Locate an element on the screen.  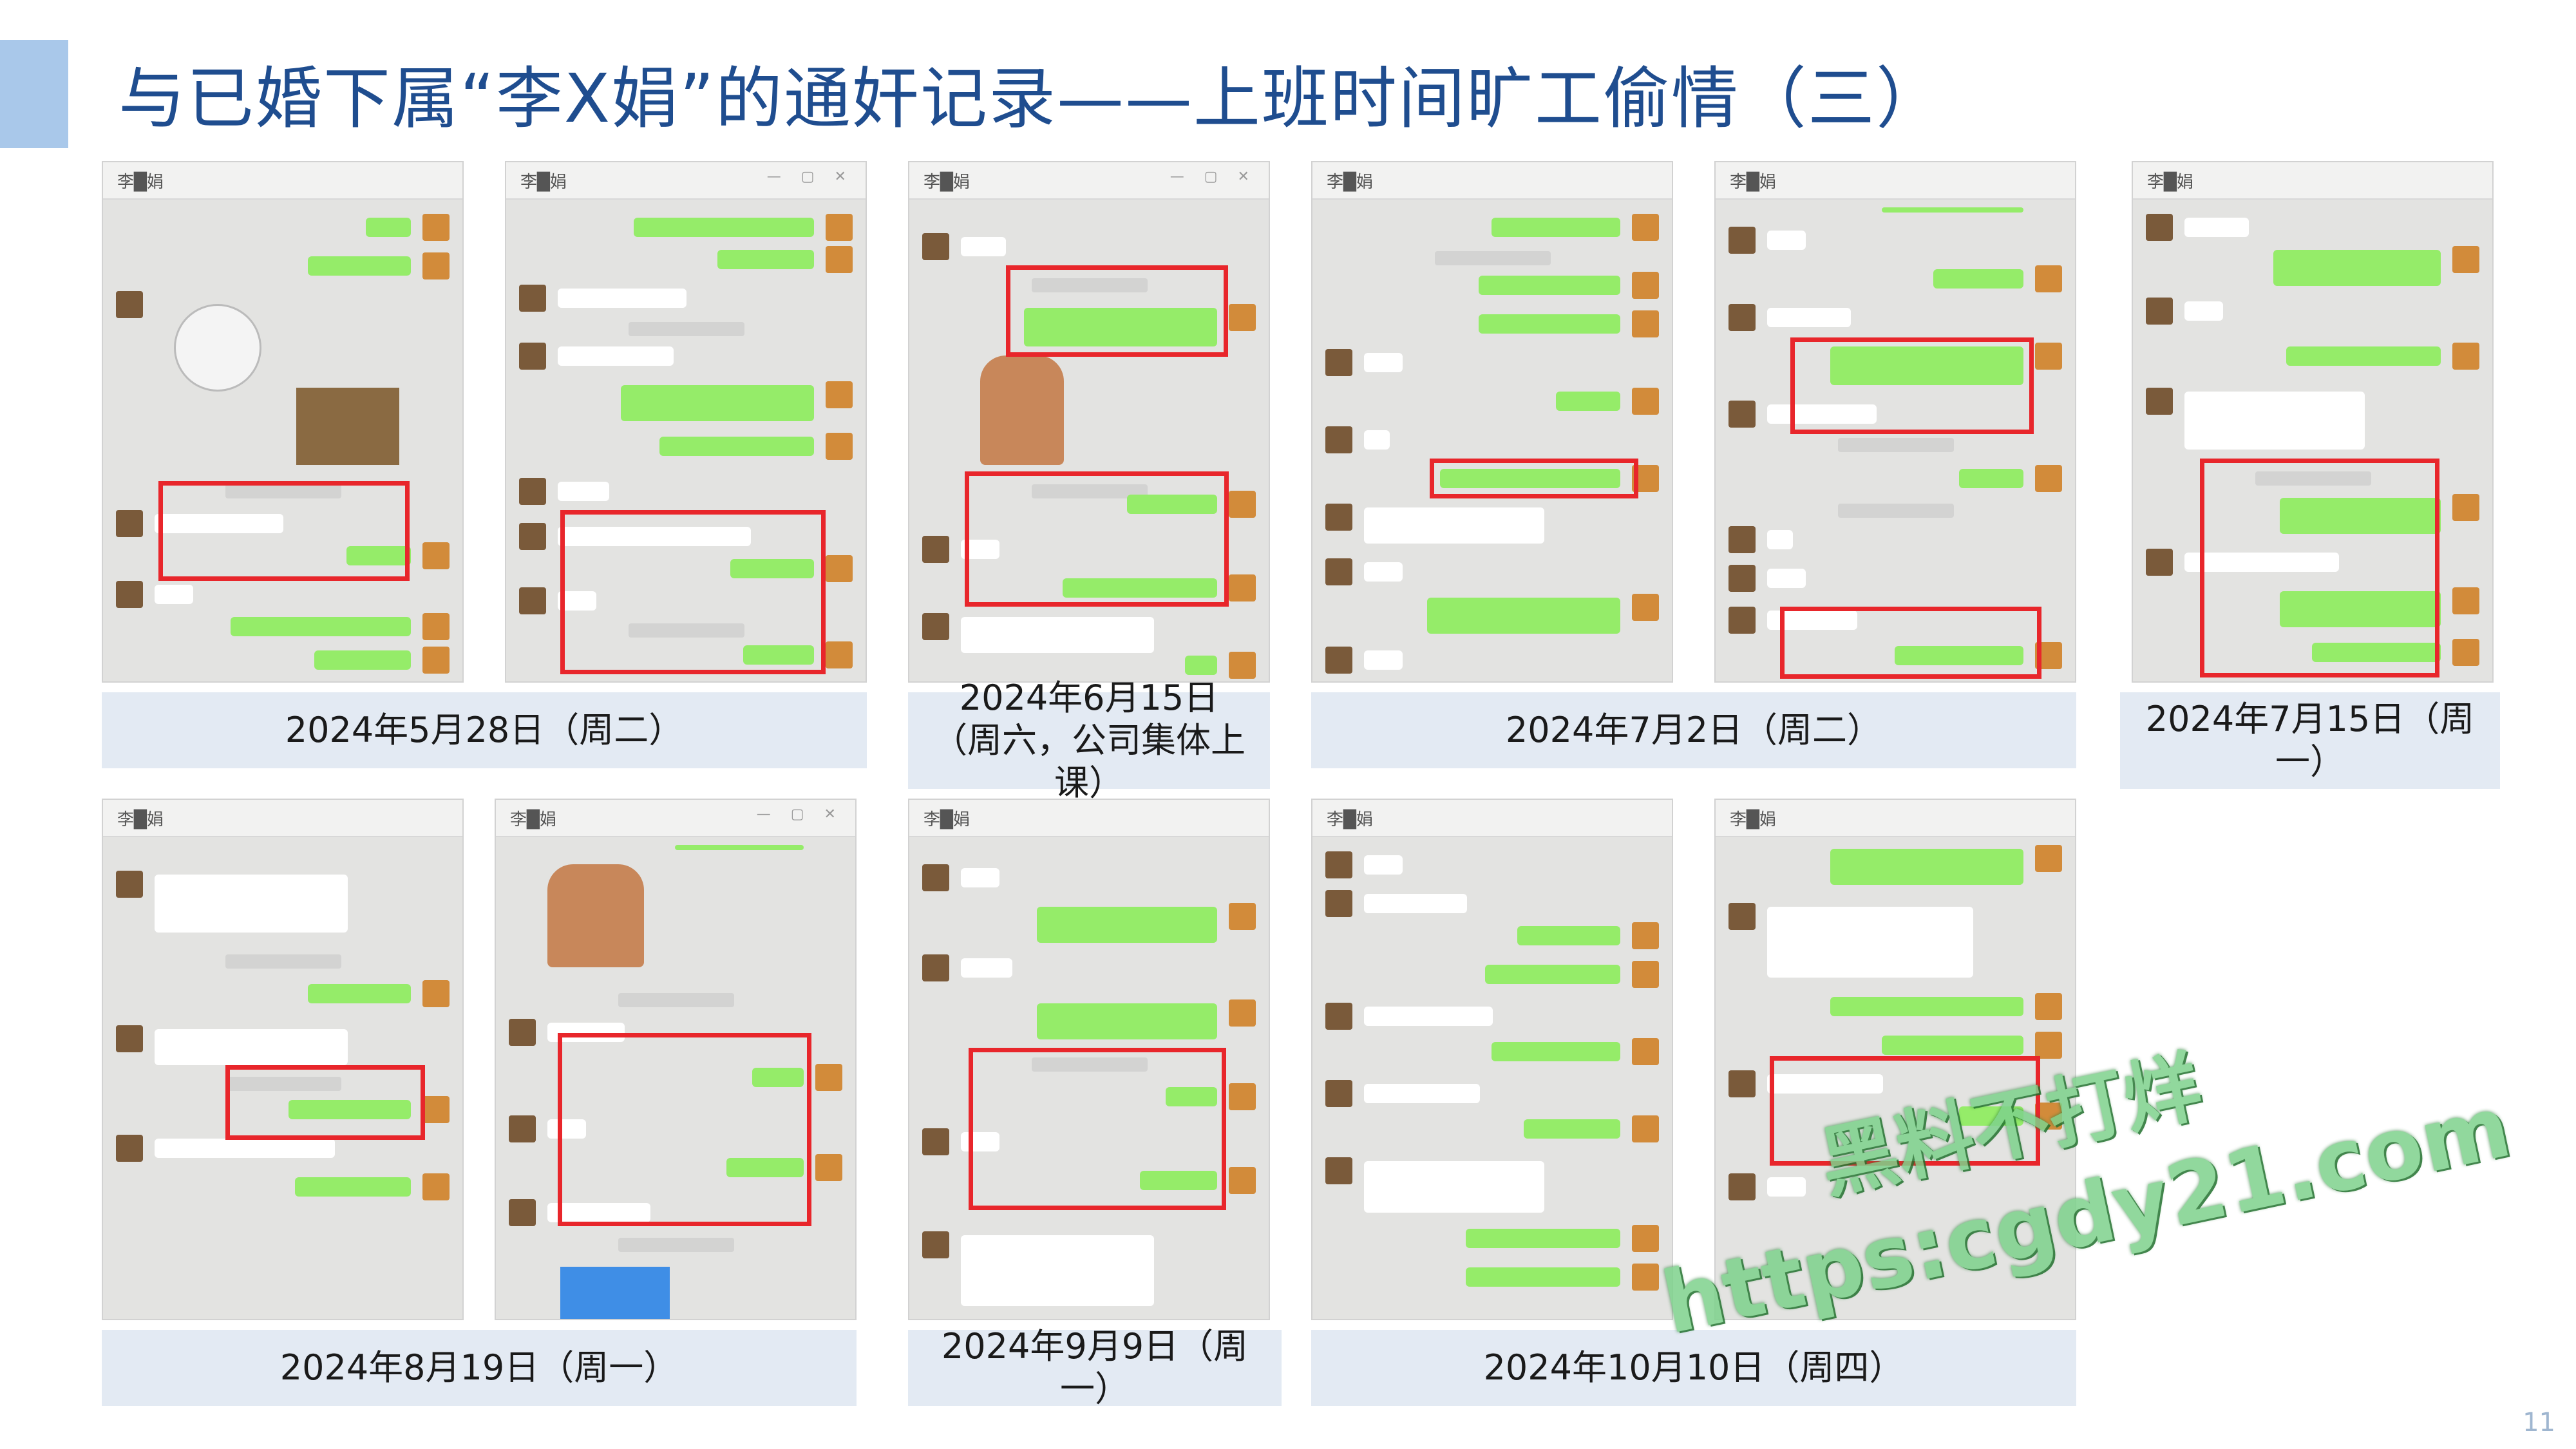
chat-screenshot-sep9: 李█娟 is located at coordinates (1089, 1060).